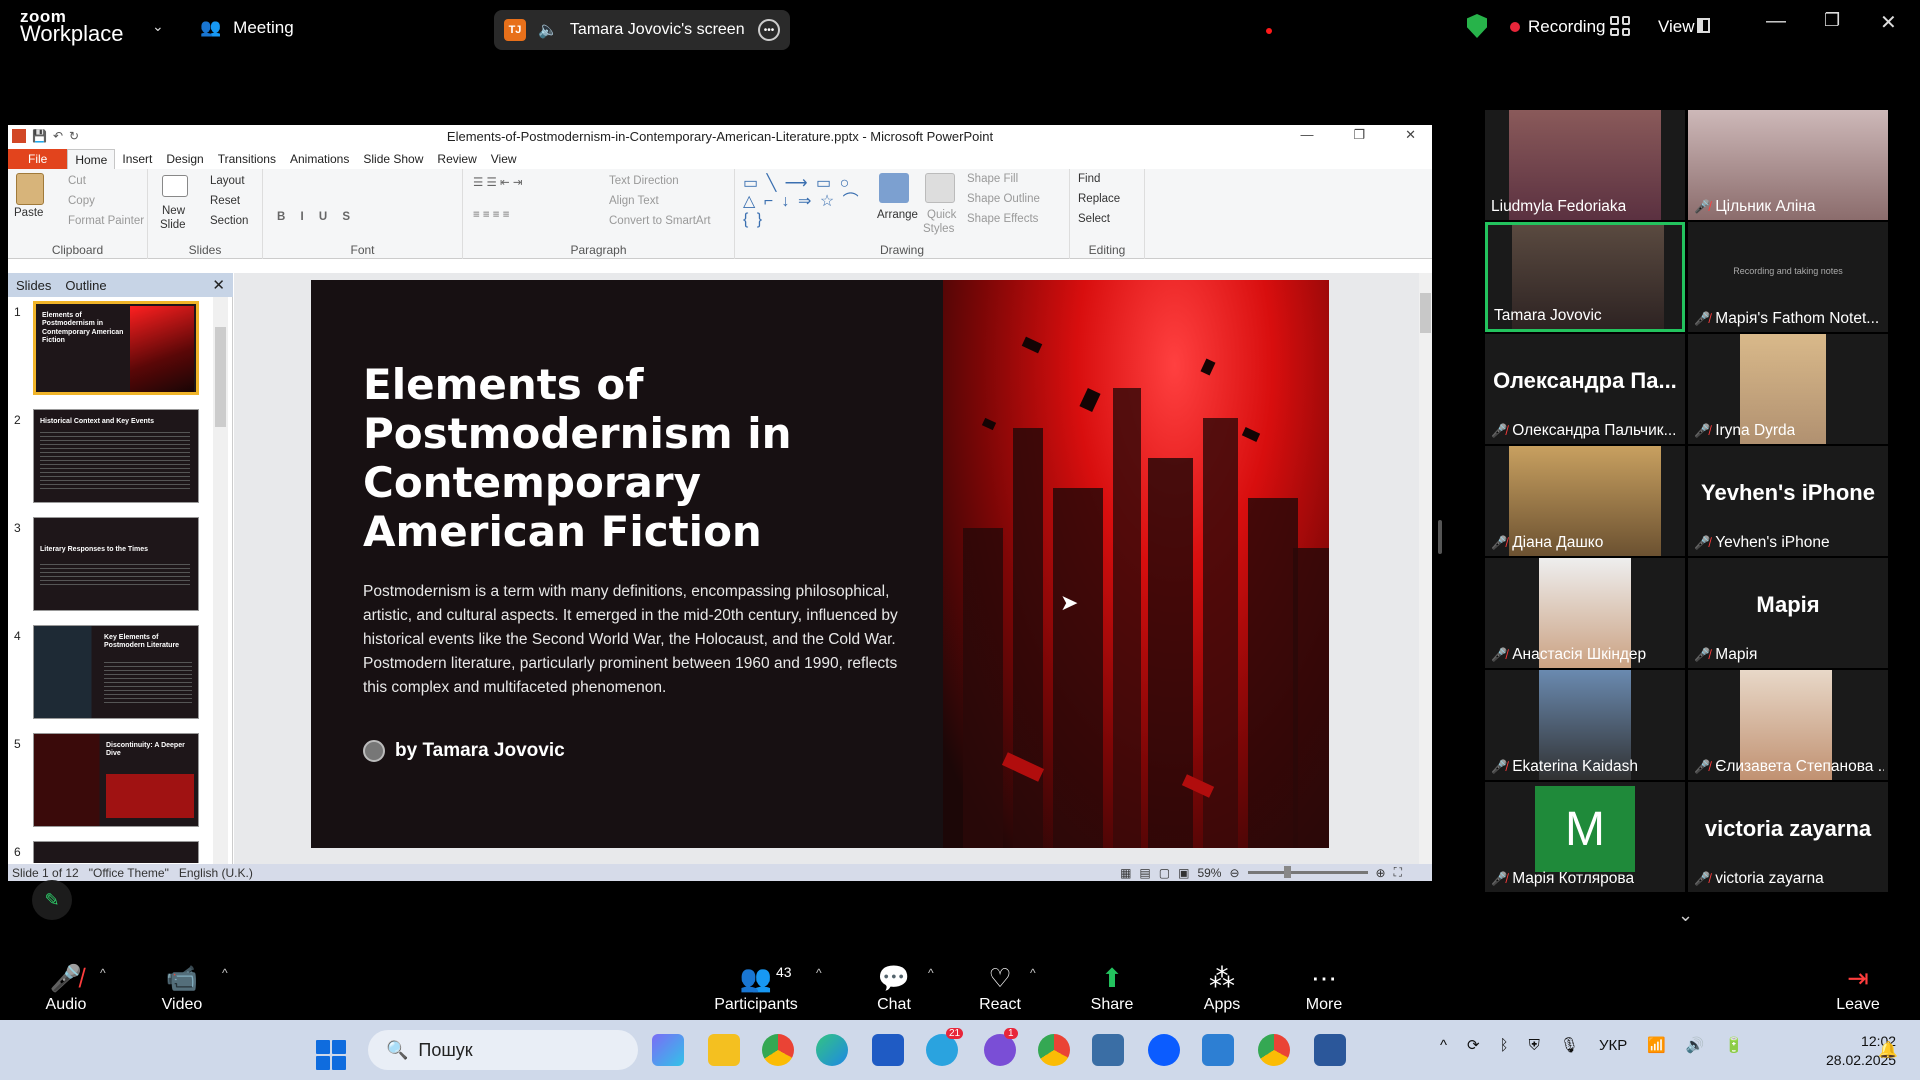 Image resolution: width=1920 pixels, height=1080 pixels. Describe the element at coordinates (1324, 987) in the screenshot. I see `more-button: ⋯ More` at that location.